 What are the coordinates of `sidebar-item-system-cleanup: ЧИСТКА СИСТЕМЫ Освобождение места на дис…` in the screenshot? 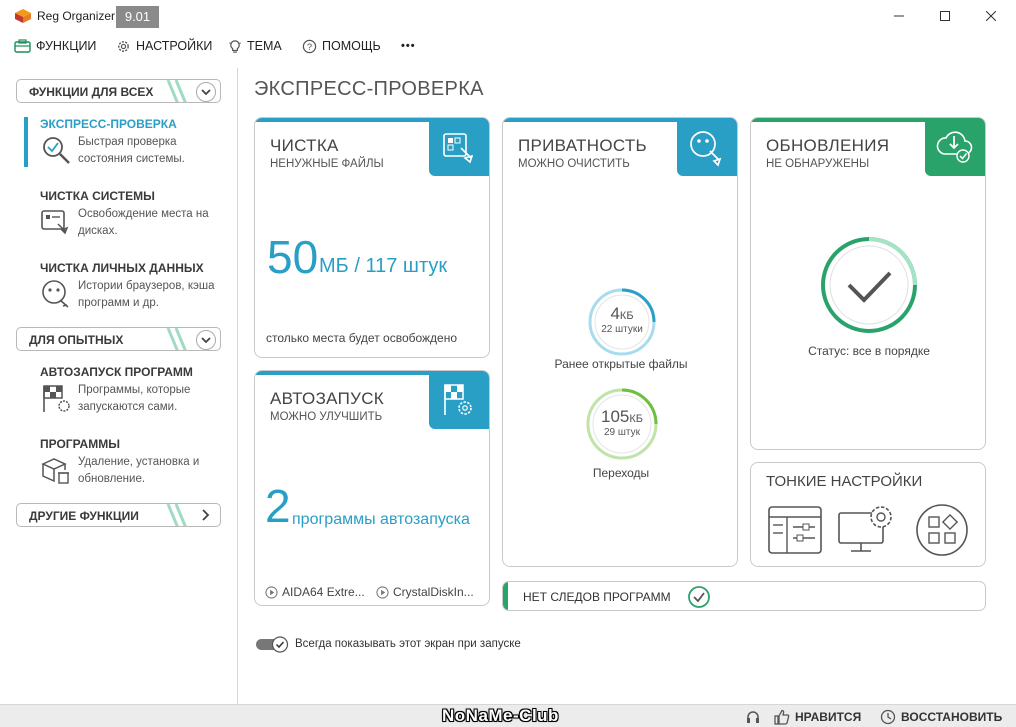 It's located at (126, 215).